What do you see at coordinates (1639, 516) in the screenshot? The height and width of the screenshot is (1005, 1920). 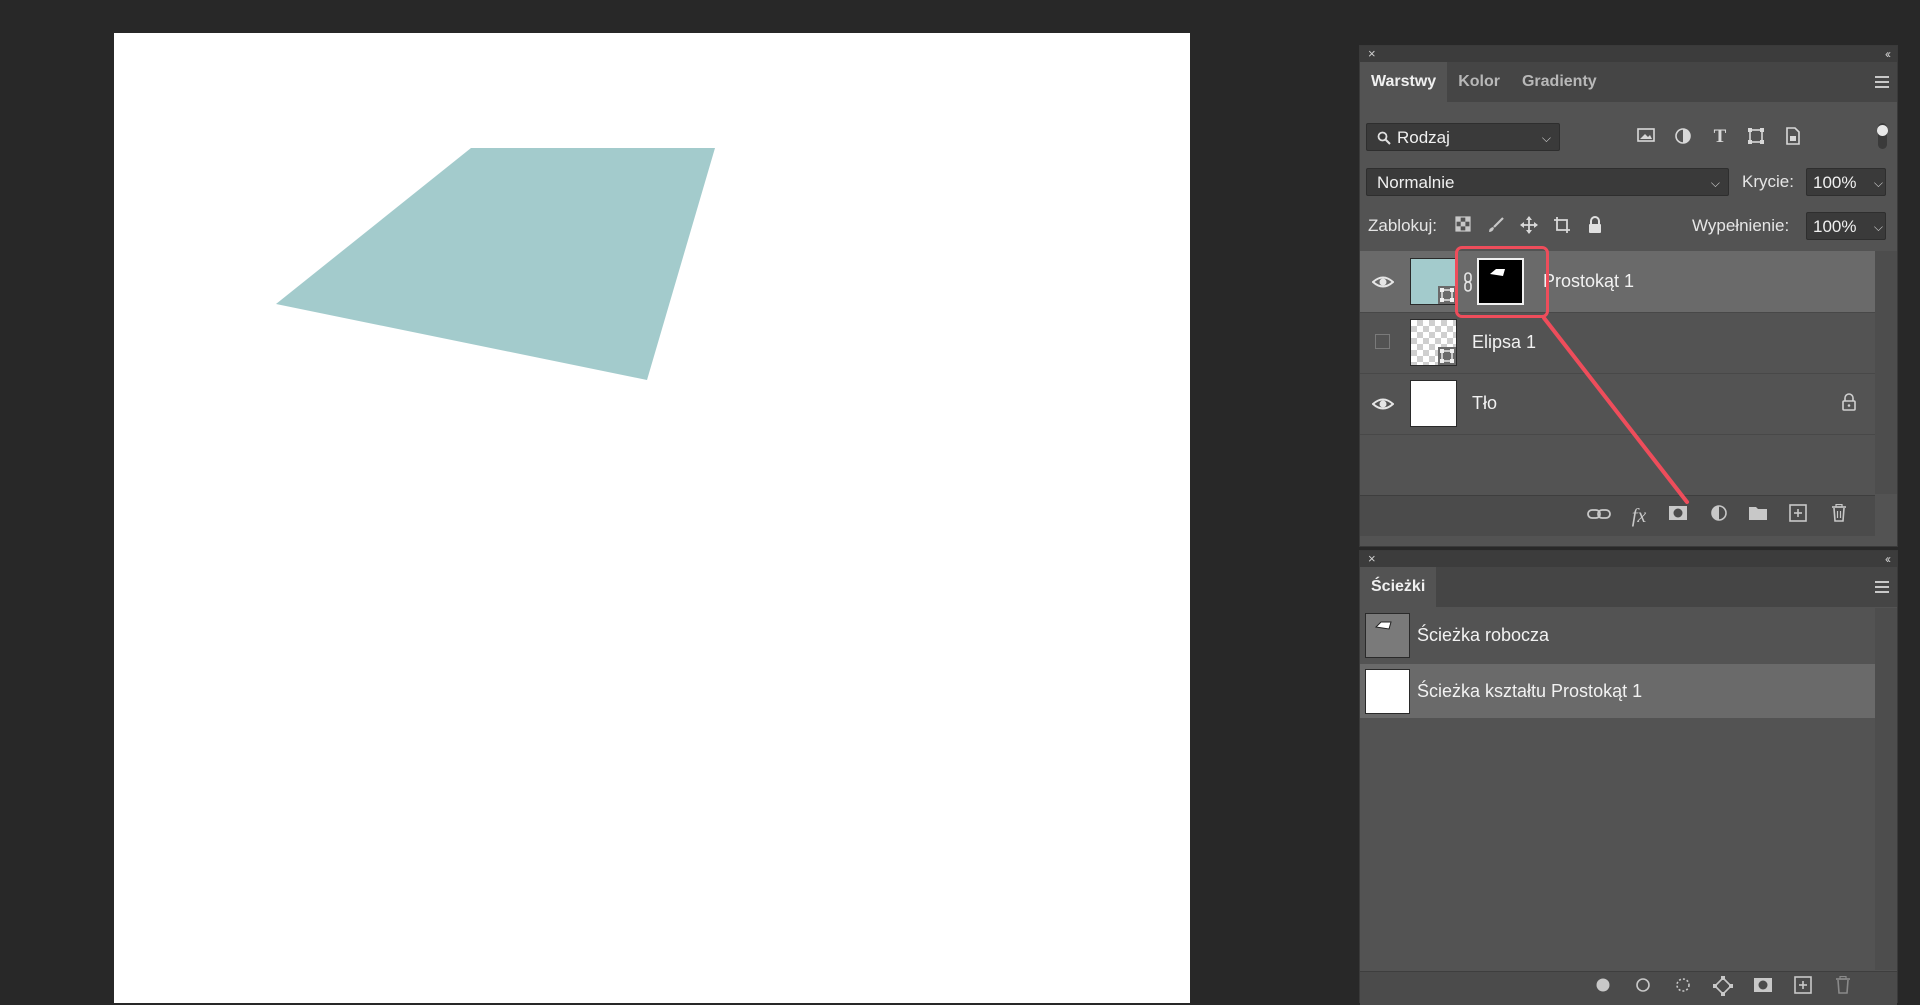 I see `fx-icon: fx` at bounding box center [1639, 516].